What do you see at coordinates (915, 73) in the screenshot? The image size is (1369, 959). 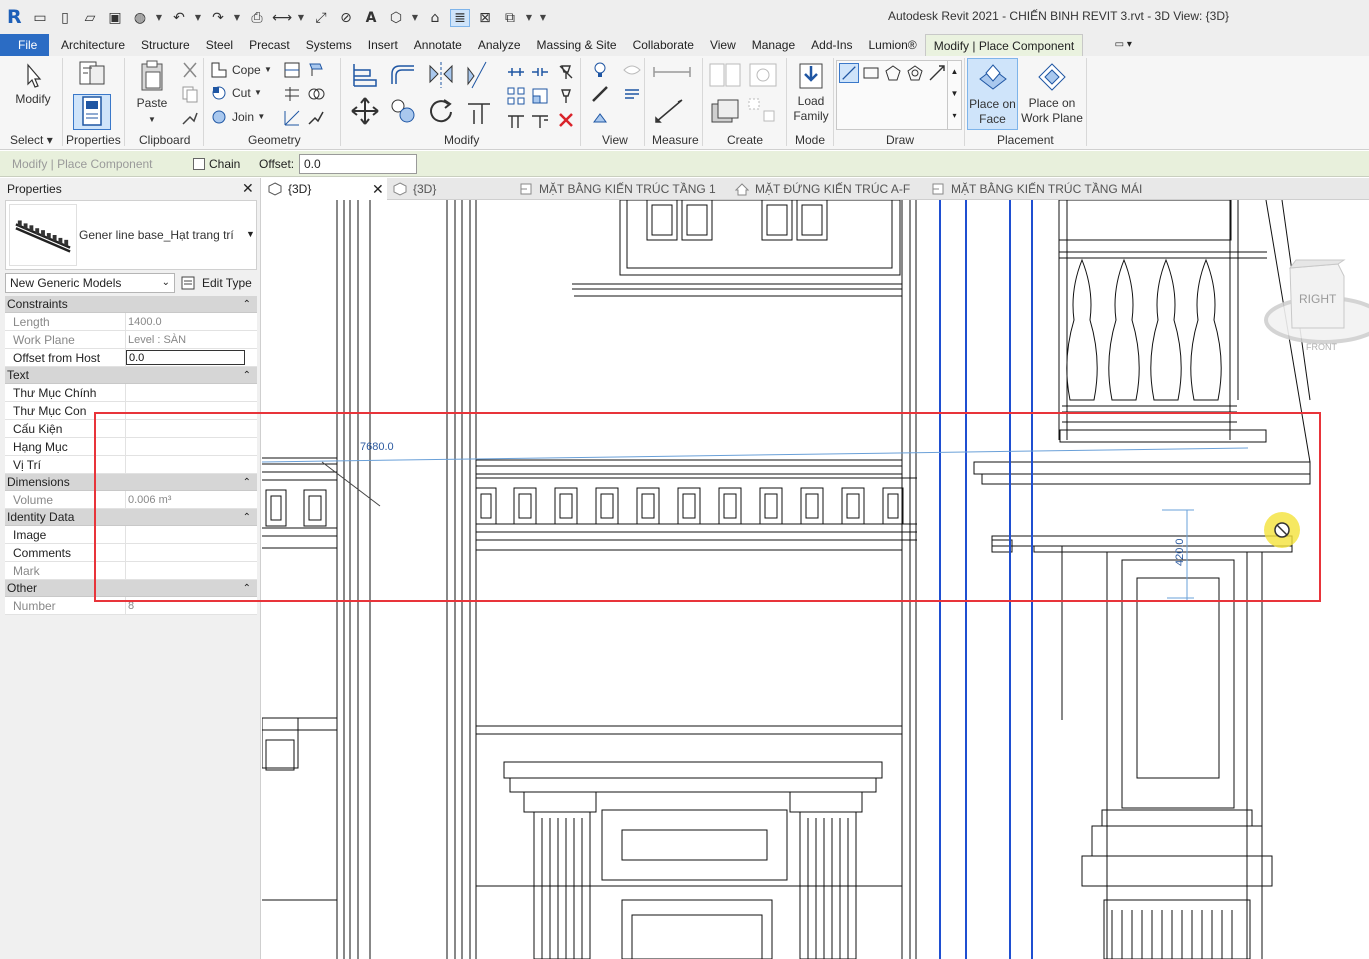 I see `circumscribed-polygon-icon` at bounding box center [915, 73].